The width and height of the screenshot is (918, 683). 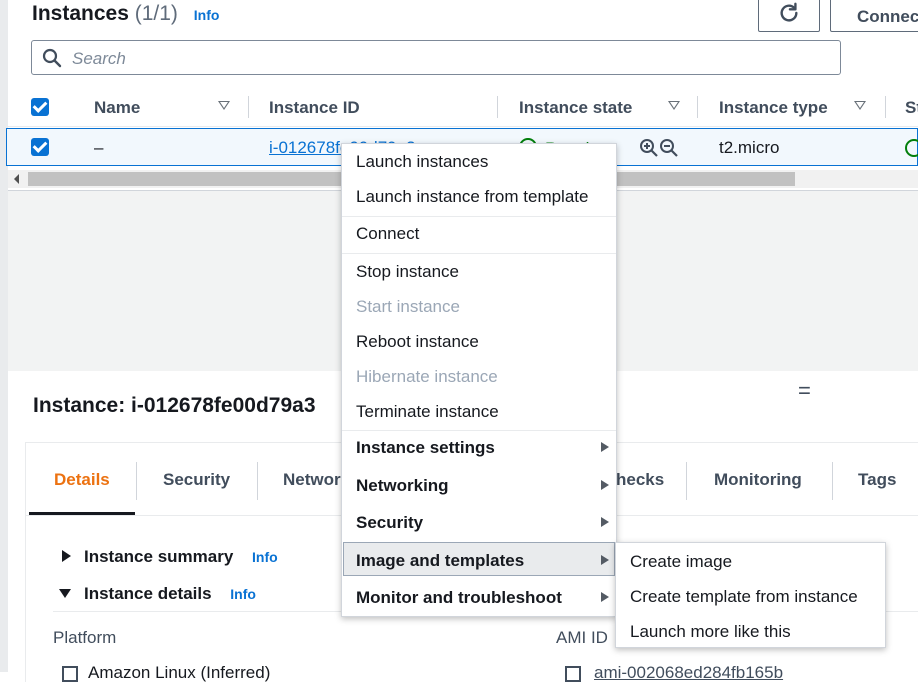 I want to click on details-info-link: Info, so click(x=243, y=594).